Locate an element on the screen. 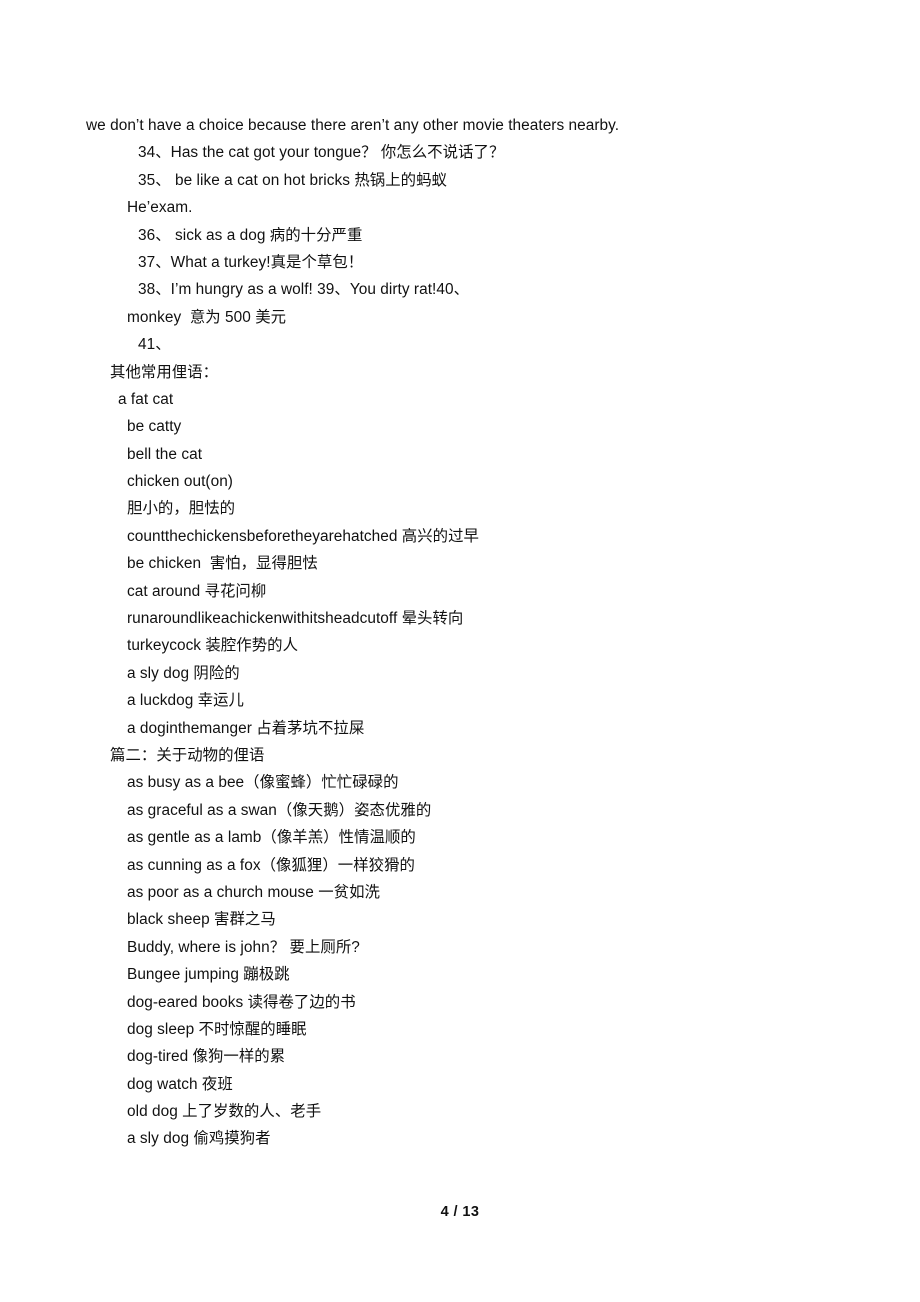 The height and width of the screenshot is (1302, 920). text-line: 35、 be like a cat on hot bricks 热锅上的蚂蚁 is located at coordinates (292, 180).